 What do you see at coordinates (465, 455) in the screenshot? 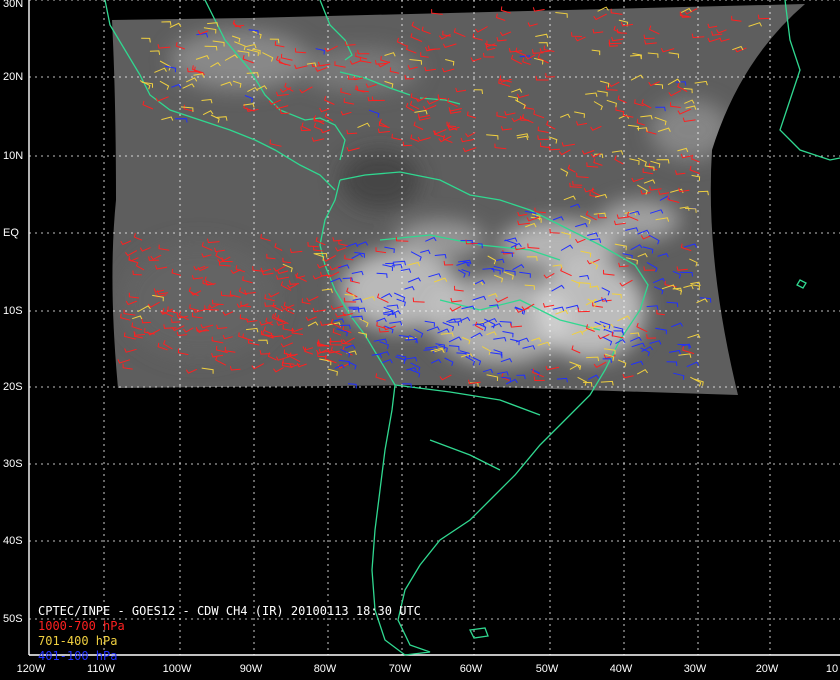
I see `plata-border` at bounding box center [465, 455].